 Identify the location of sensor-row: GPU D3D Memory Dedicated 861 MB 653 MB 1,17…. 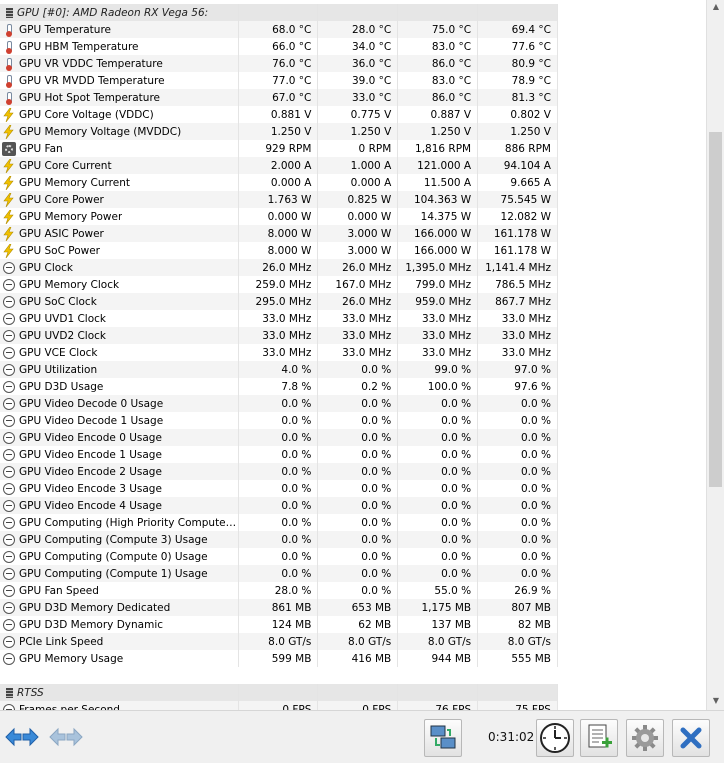
(279, 607).